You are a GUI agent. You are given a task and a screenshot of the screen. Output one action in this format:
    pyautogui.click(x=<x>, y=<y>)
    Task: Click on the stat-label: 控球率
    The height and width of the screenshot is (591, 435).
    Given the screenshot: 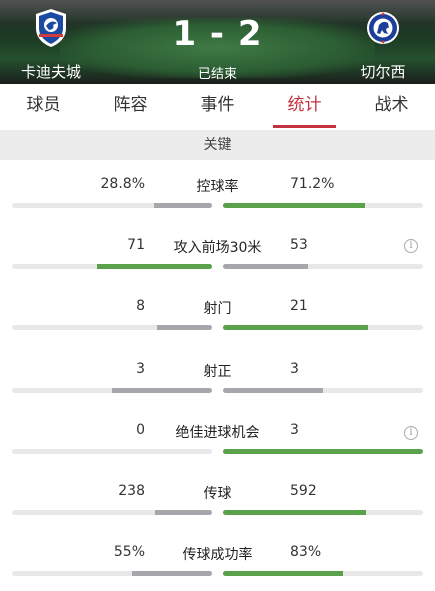 What is the action you would take?
    pyautogui.click(x=217, y=187)
    